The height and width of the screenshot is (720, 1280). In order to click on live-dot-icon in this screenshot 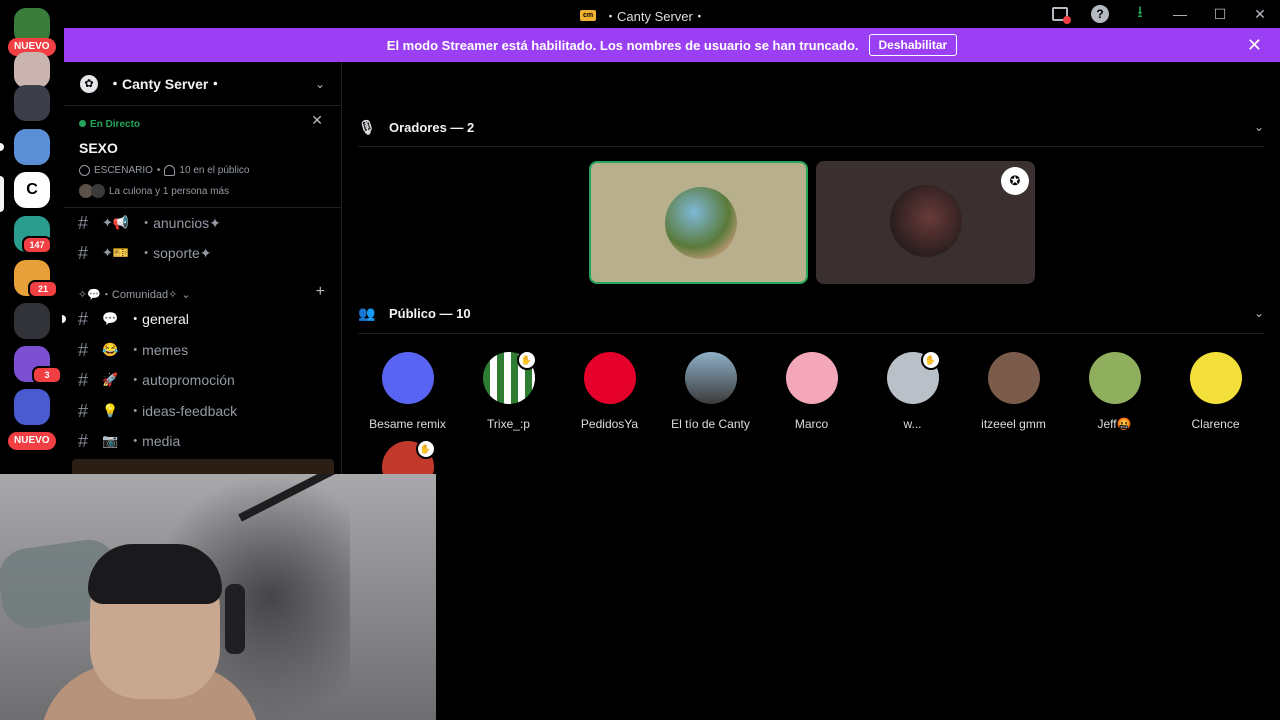, I will do `click(82, 123)`.